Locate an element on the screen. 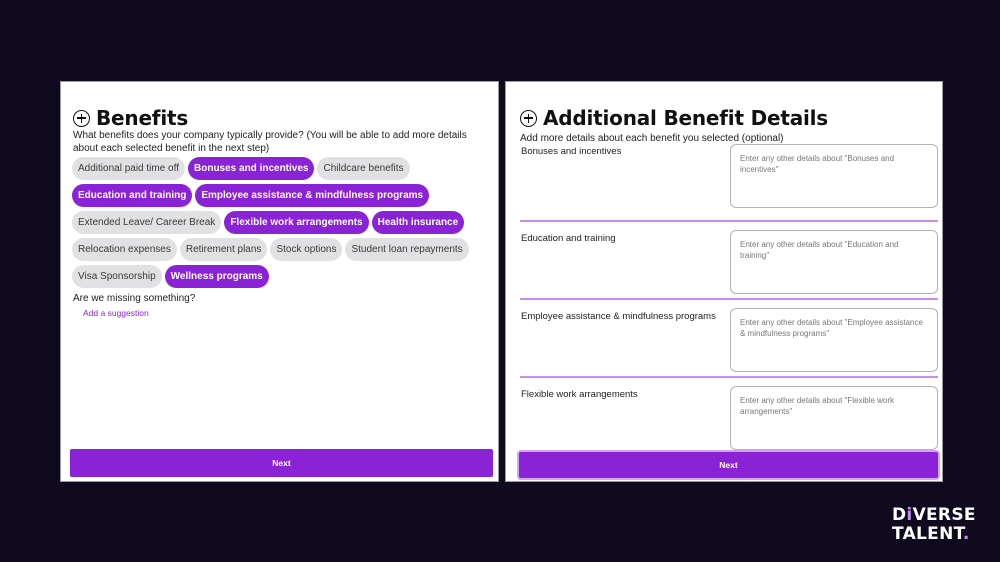  logo-text: TALENT is located at coordinates (927, 534).